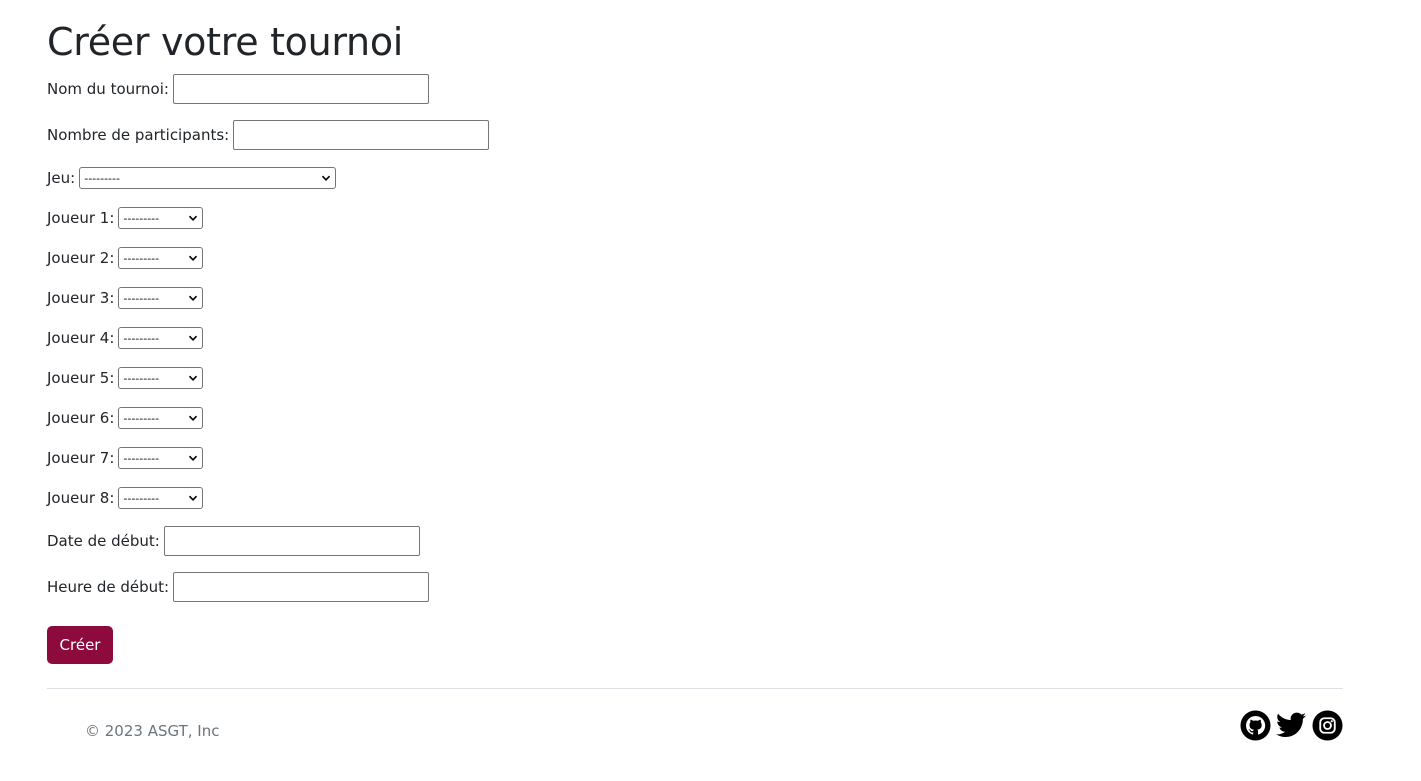 The image size is (1421, 781). I want to click on player-label: Joueur 3:, so click(81, 298).